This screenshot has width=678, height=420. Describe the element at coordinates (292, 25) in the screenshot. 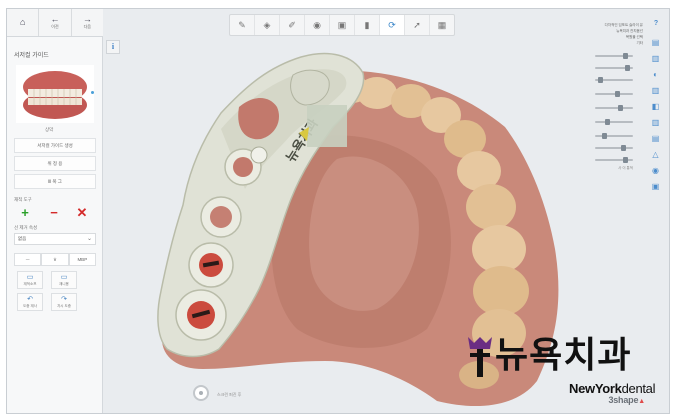

I see `brush-icon: ✐` at that location.